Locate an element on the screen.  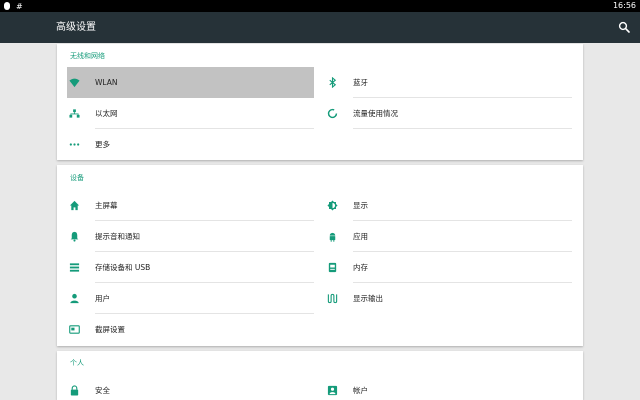
settings-item-sound: 提示音和通知 is located at coordinates (190, 236).